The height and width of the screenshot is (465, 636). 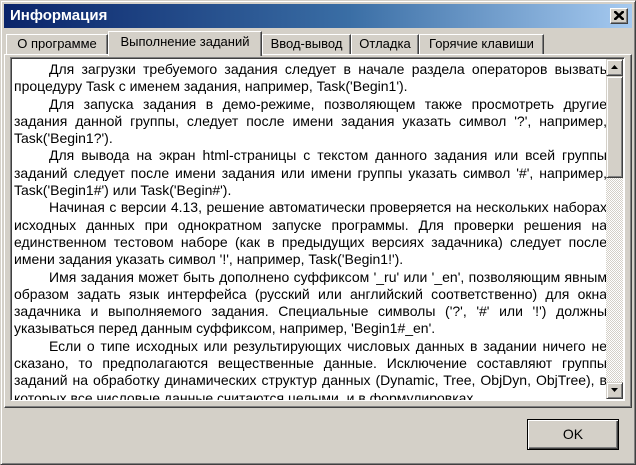 I want to click on close-button, so click(x=619, y=16).